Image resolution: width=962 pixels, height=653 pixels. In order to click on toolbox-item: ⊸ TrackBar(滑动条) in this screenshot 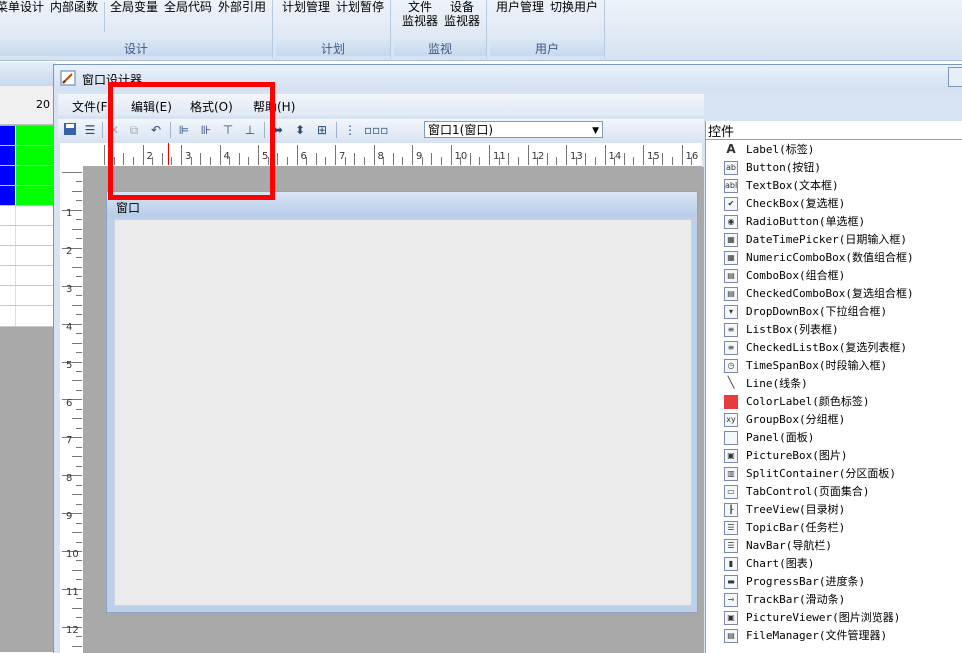, I will do `click(843, 600)`.